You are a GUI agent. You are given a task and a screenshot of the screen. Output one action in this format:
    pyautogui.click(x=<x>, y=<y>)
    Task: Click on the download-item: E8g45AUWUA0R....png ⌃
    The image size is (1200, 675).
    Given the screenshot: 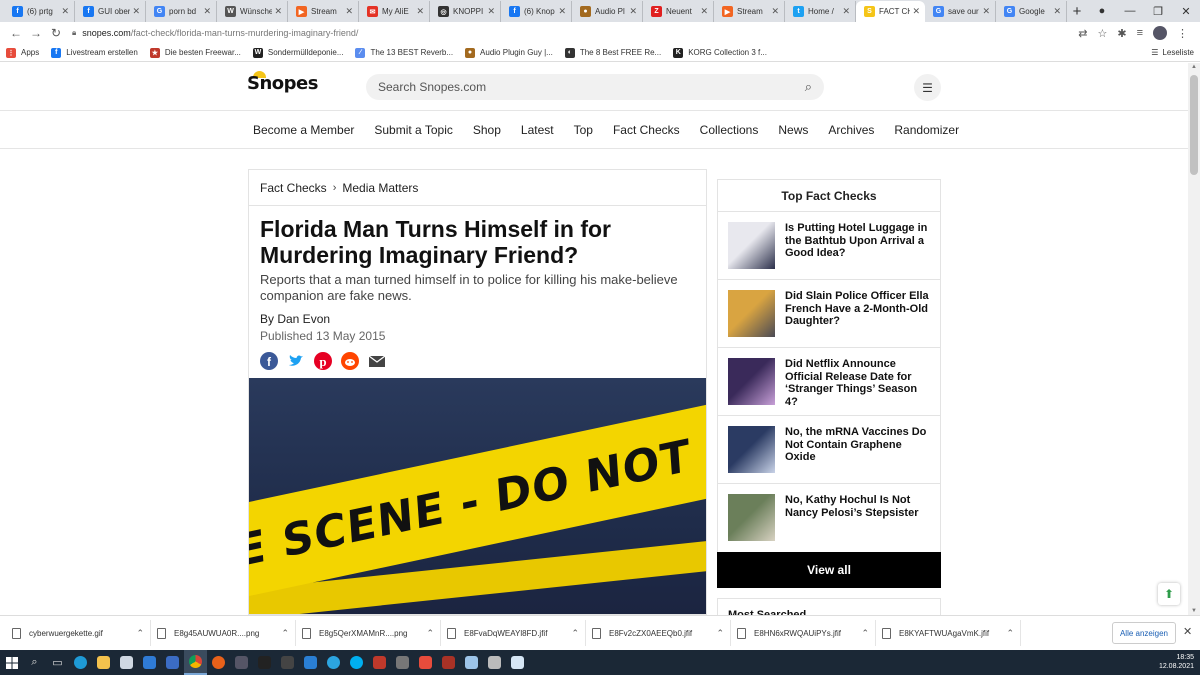 What is the action you would take?
    pyautogui.click(x=223, y=633)
    